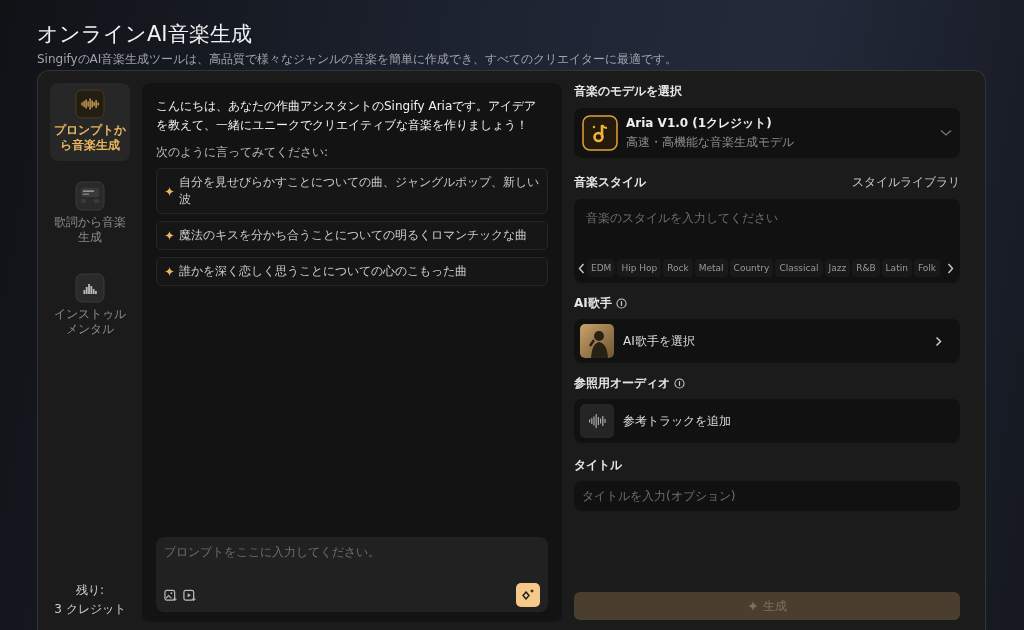  I want to click on credits-label: 残り:, so click(89, 590).